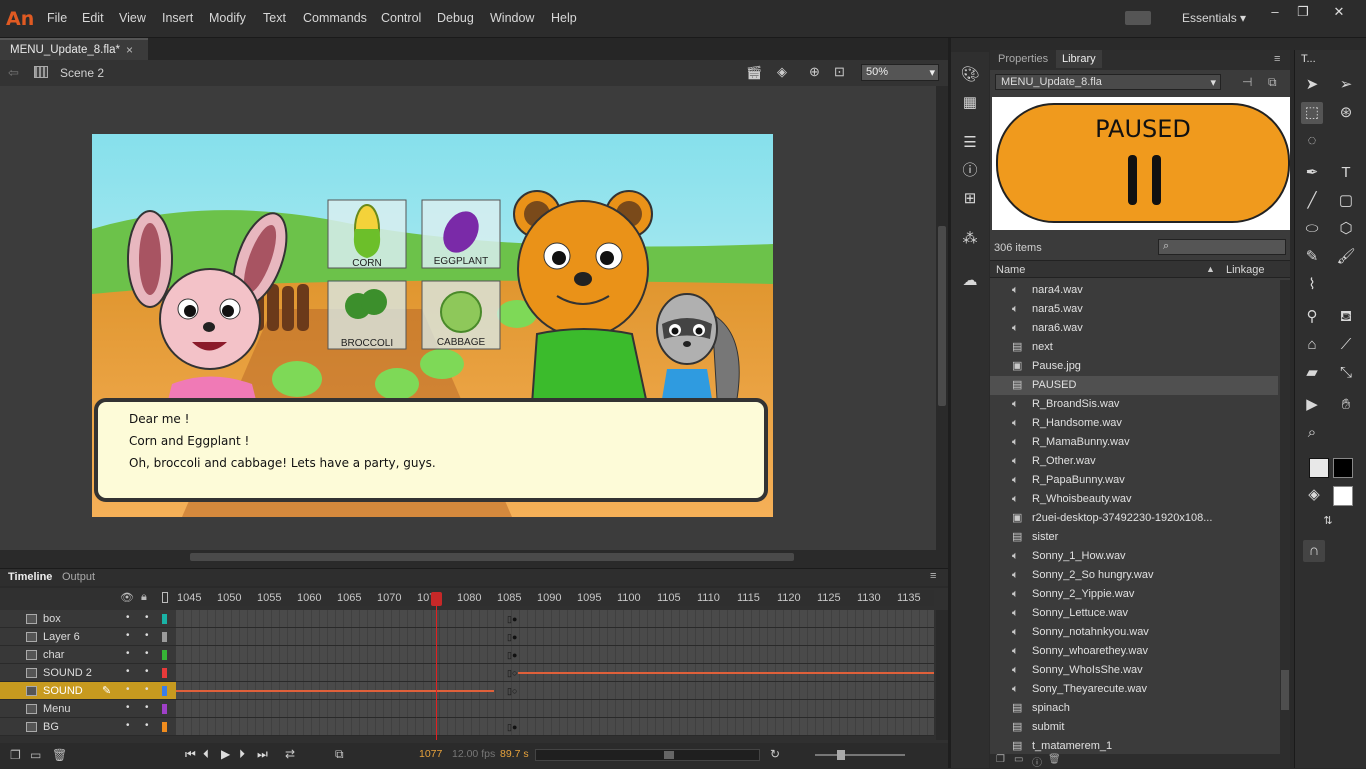  Describe the element at coordinates (1134, 537) in the screenshot. I see `library-item: ▤ sister` at that location.